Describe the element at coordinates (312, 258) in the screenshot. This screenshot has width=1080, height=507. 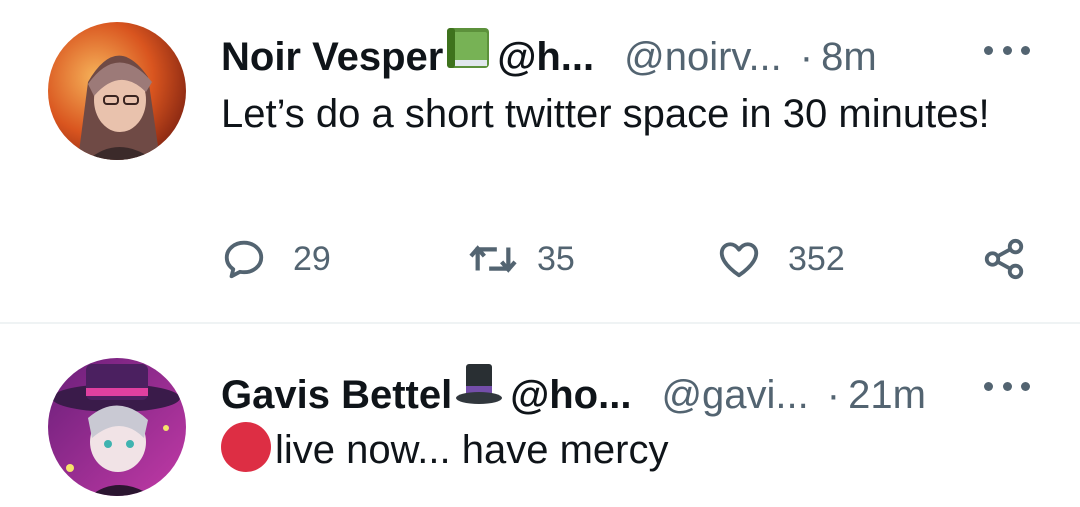
I see `reply-count: 29` at that location.